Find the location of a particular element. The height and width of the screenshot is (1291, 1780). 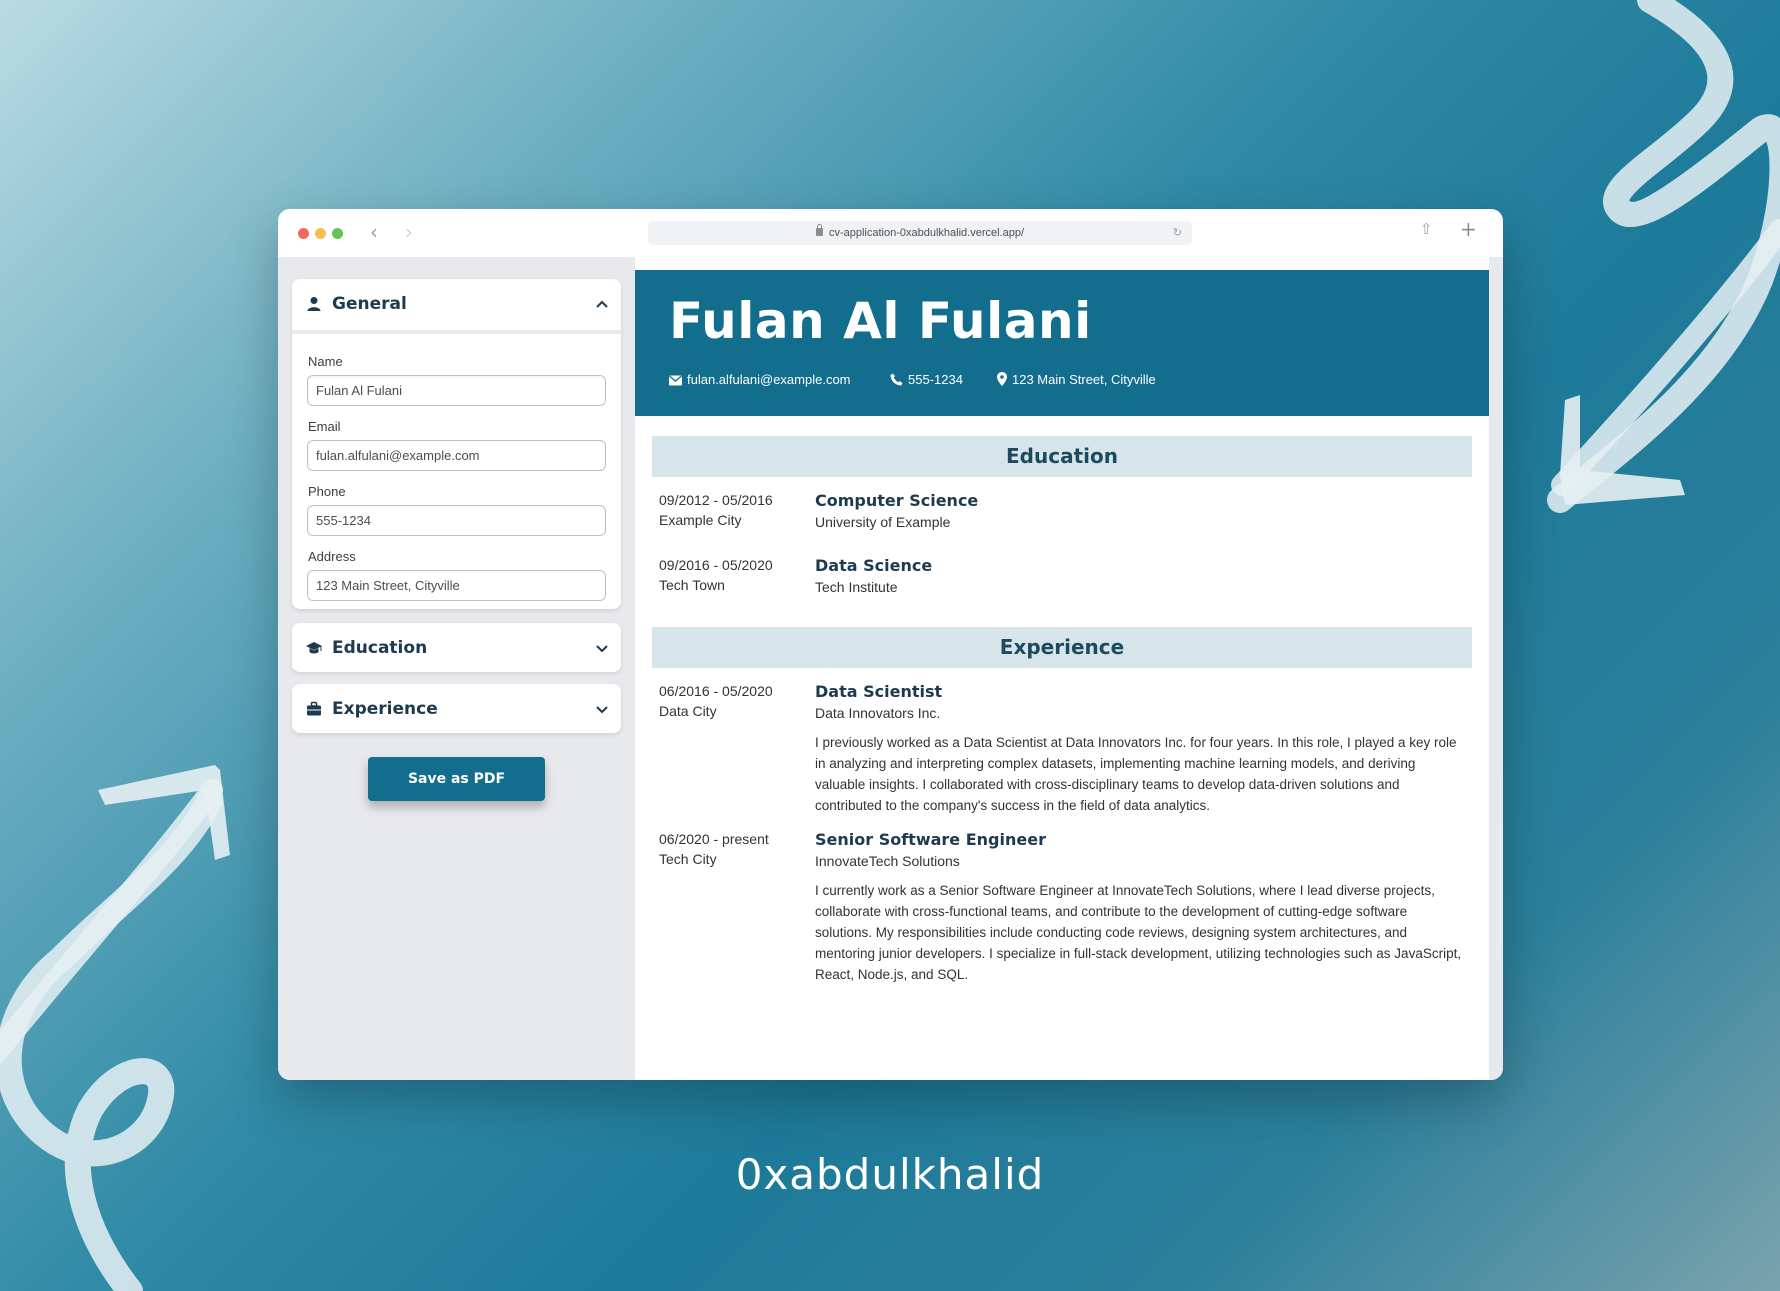

close-window-button is located at coordinates (303, 233).